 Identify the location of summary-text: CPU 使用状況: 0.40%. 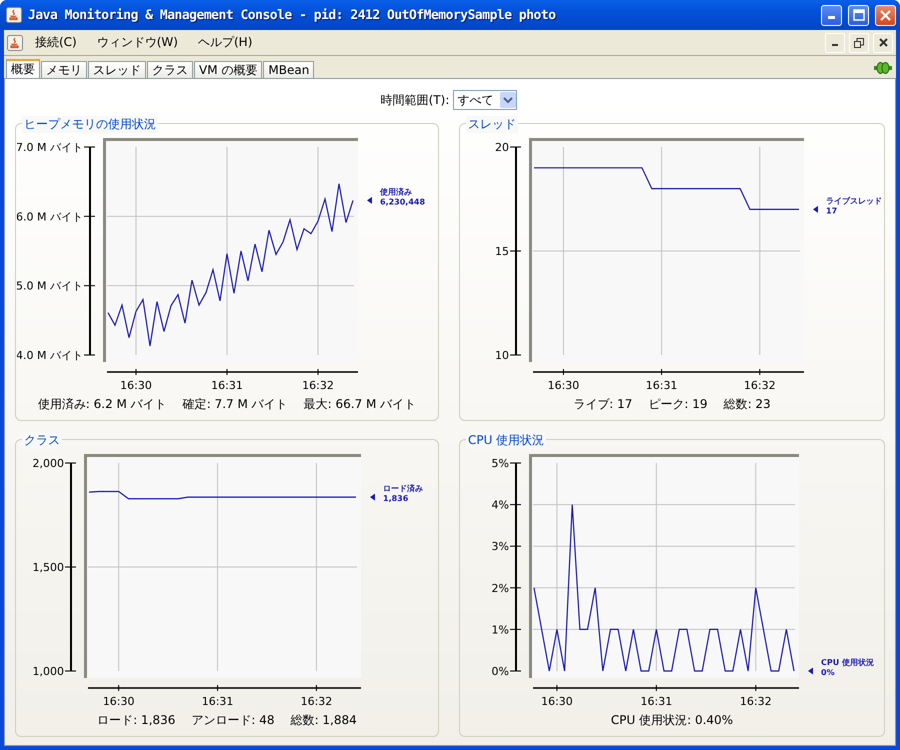
(672, 720).